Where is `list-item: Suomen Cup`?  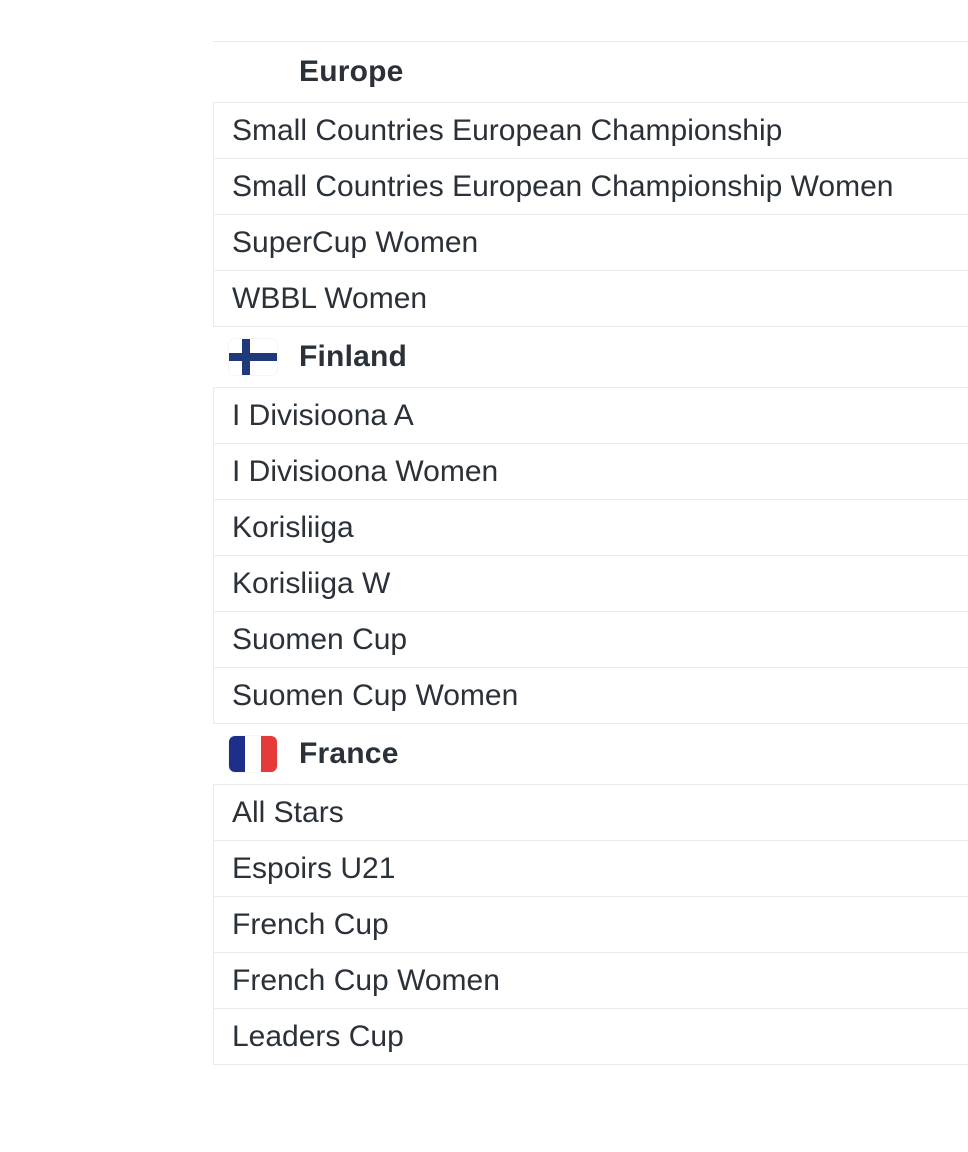
list-item: Suomen Cup is located at coordinates (590, 639).